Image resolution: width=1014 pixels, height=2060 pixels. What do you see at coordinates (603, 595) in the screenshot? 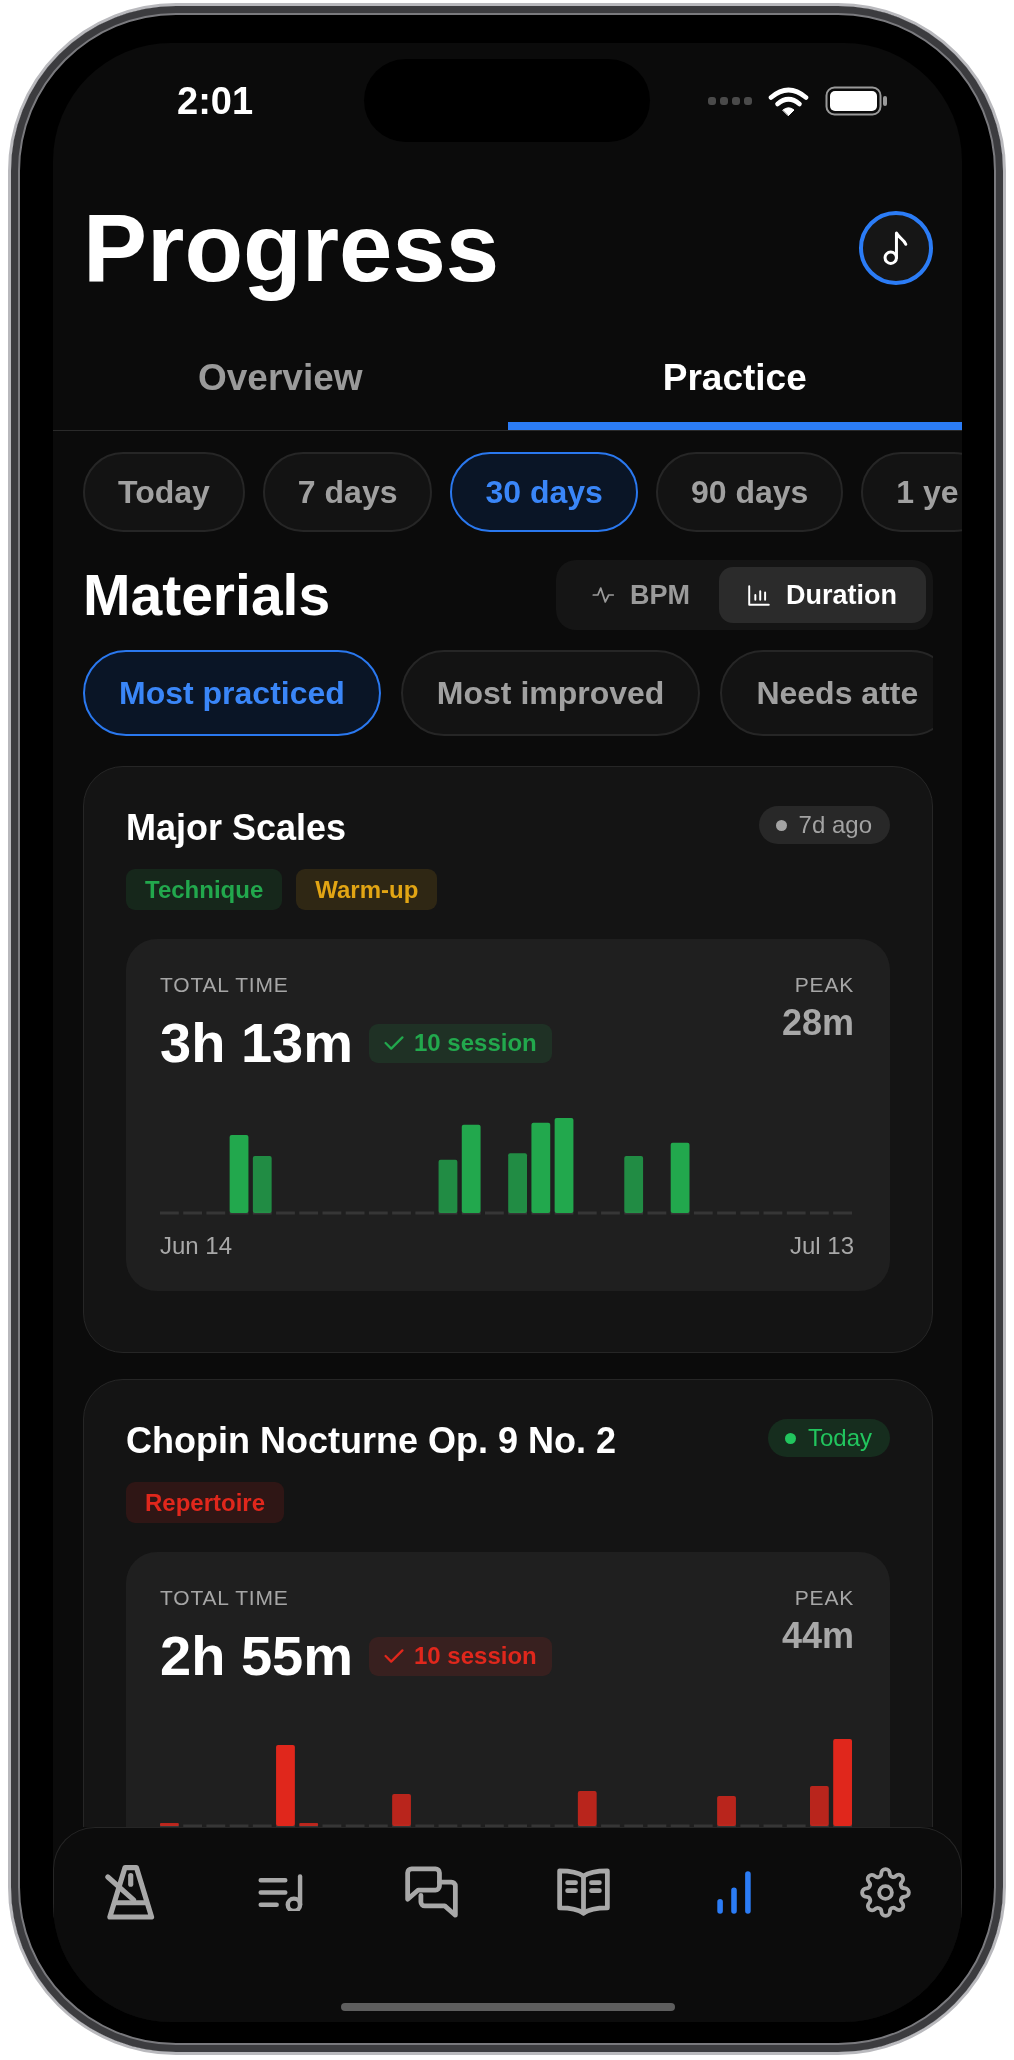
I see `pulse-icon` at bounding box center [603, 595].